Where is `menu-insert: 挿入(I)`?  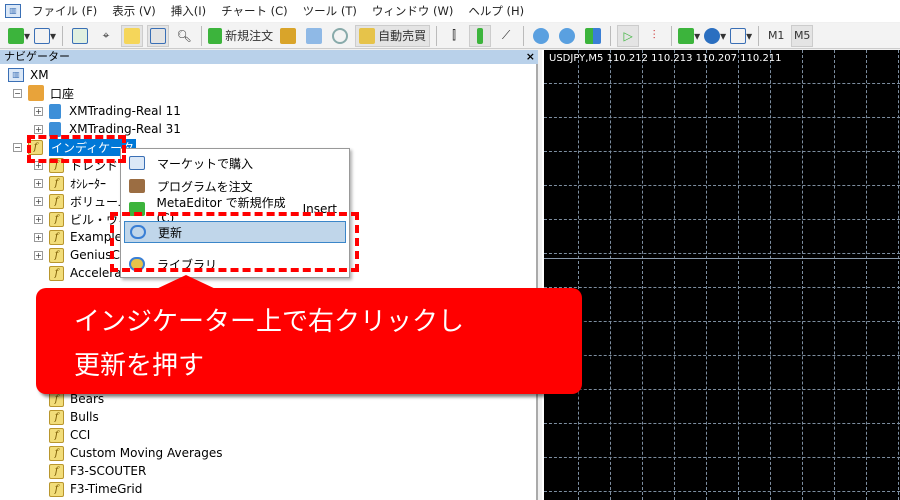 menu-insert: 挿入(I) is located at coordinates (193, 11).